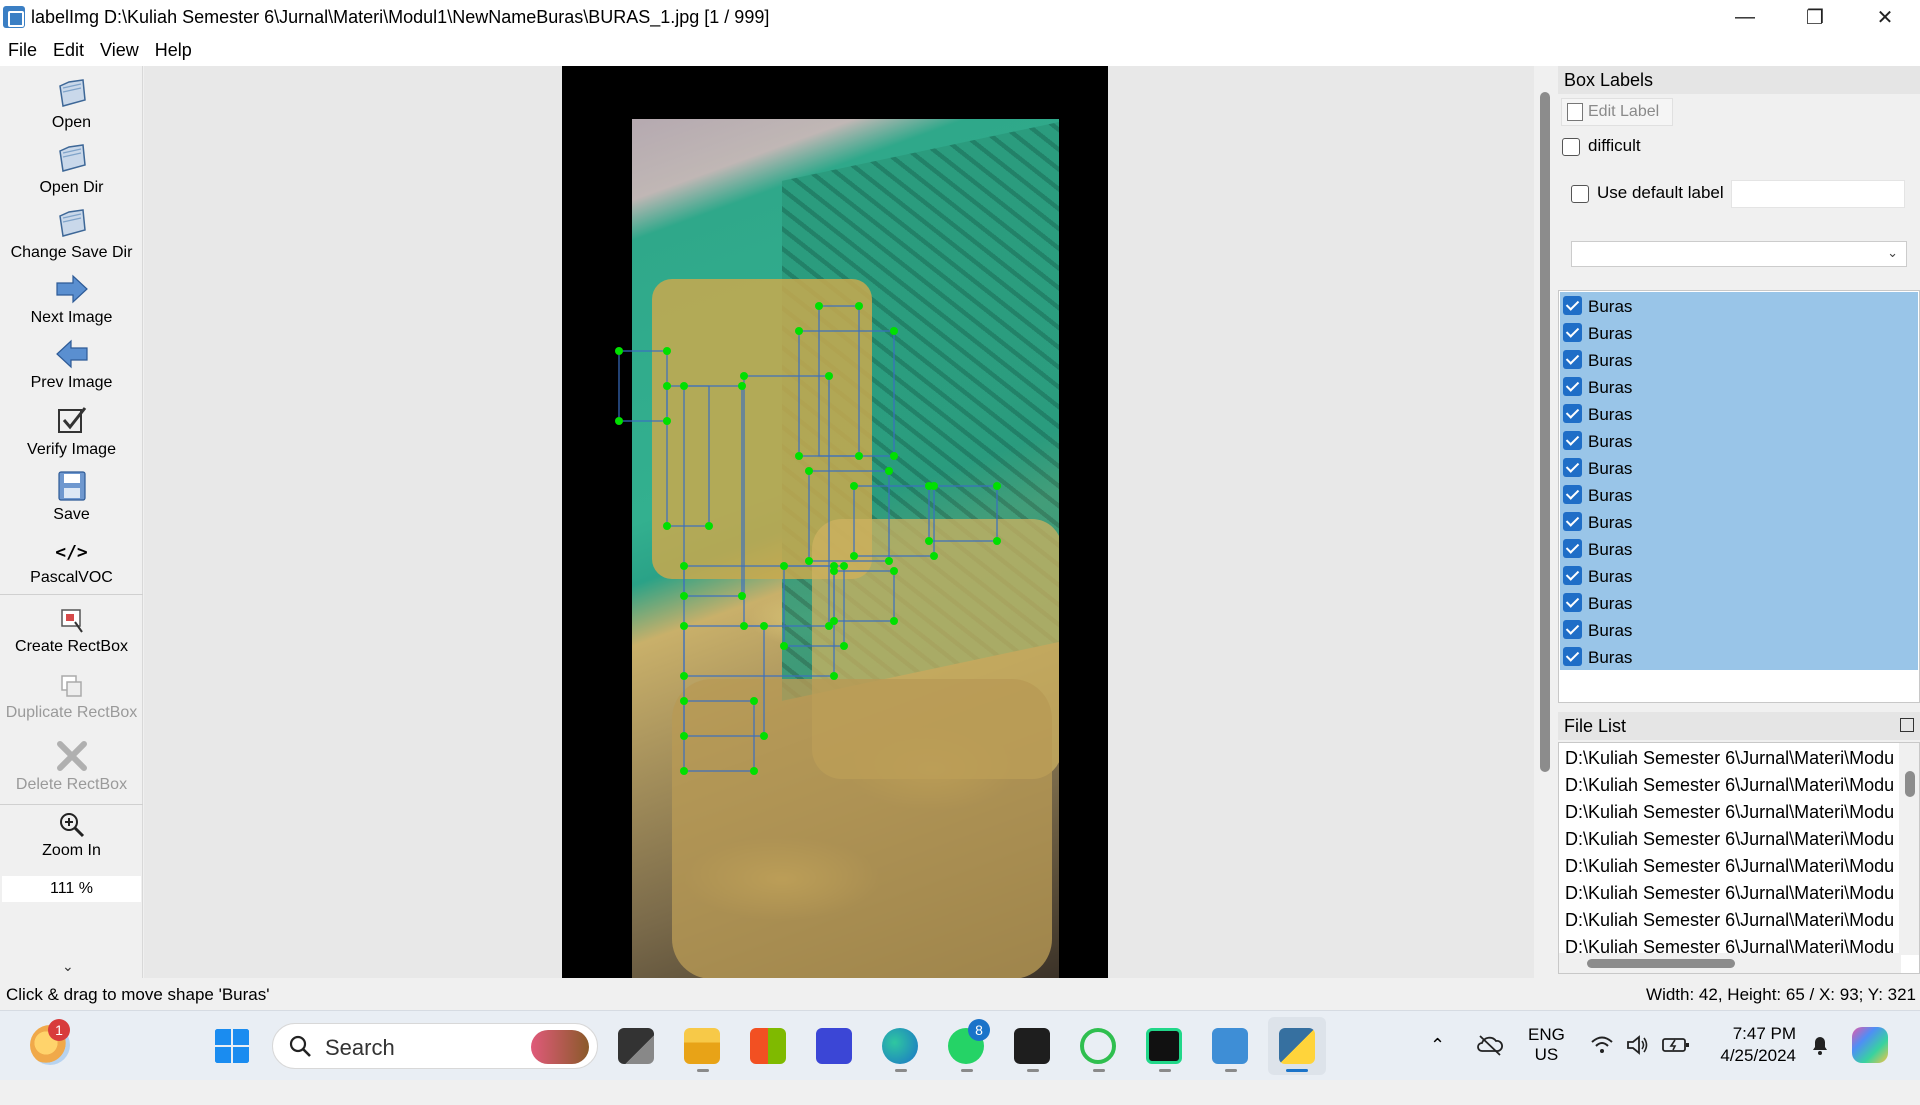 This screenshot has height=1105, width=1920. Describe the element at coordinates (1885, 17) in the screenshot. I see `close-icon: ✕` at that location.